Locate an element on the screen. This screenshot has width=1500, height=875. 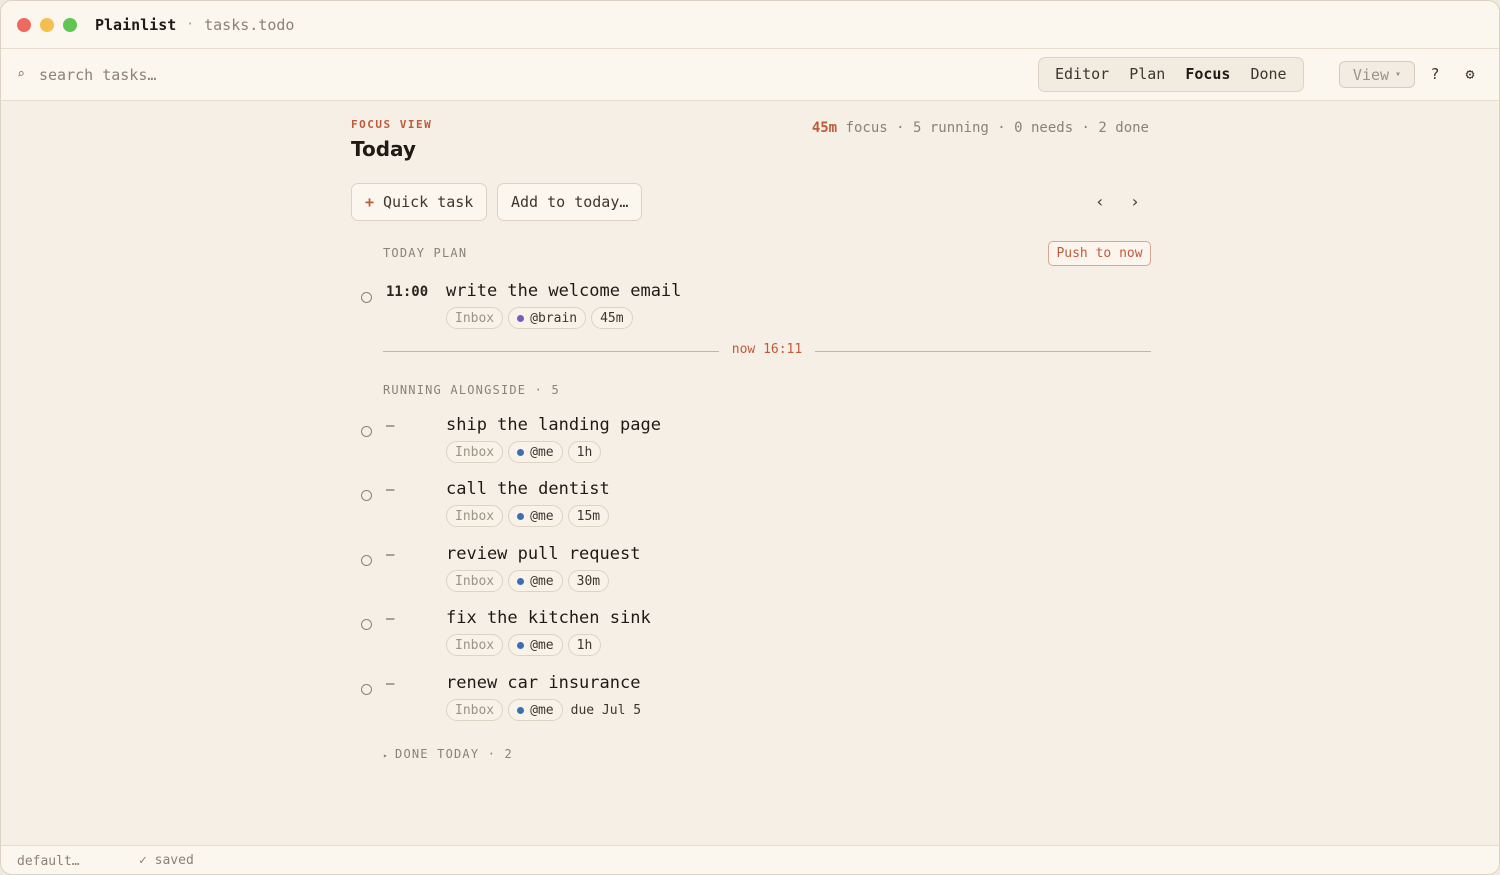
today-plan-label: TODAY PLAN is located at coordinates (425, 253).